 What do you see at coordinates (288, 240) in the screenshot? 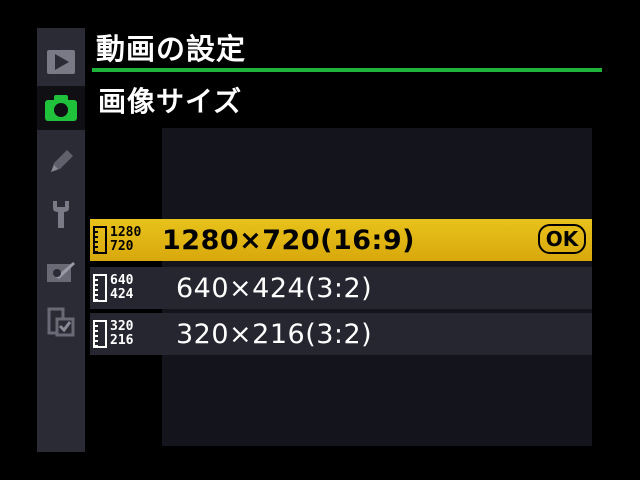
I see `option-label: 1280×720(16:9)` at bounding box center [288, 240].